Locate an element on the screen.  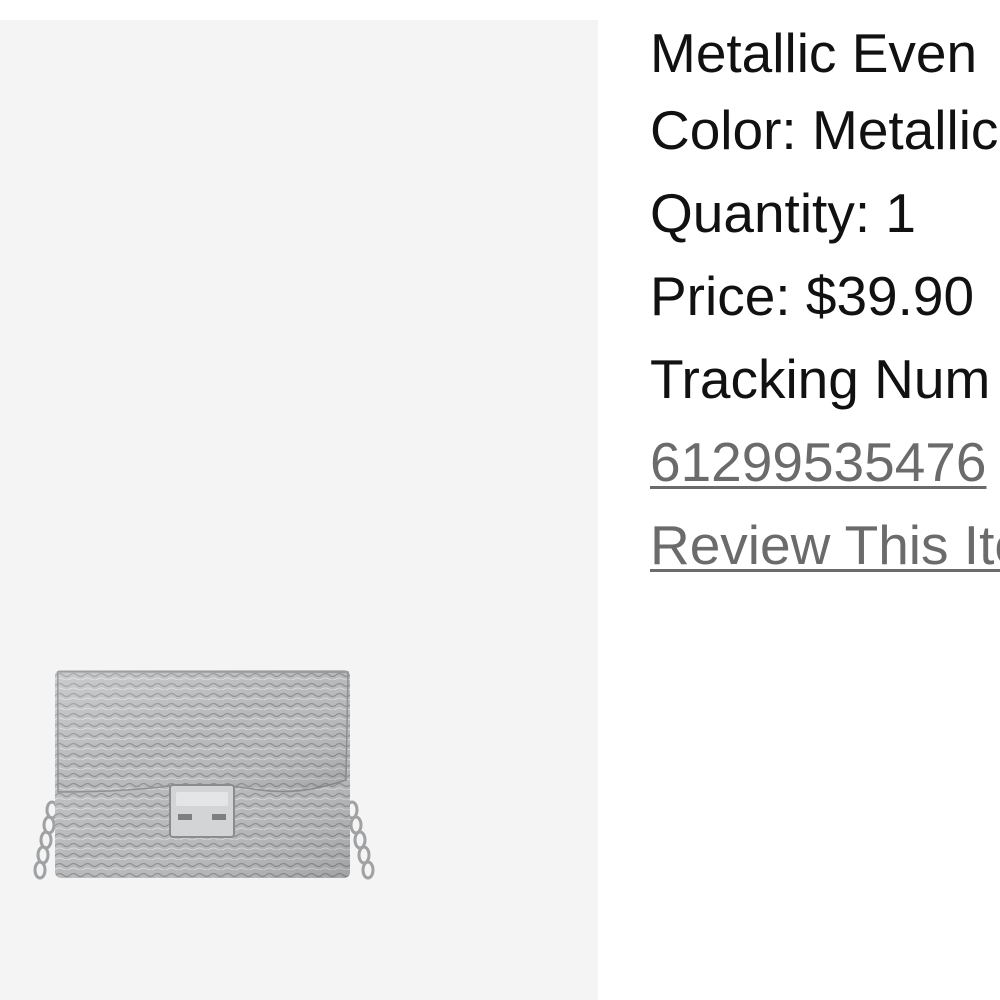
tracking-number-link: 61299535476 is located at coordinates (825, 462).